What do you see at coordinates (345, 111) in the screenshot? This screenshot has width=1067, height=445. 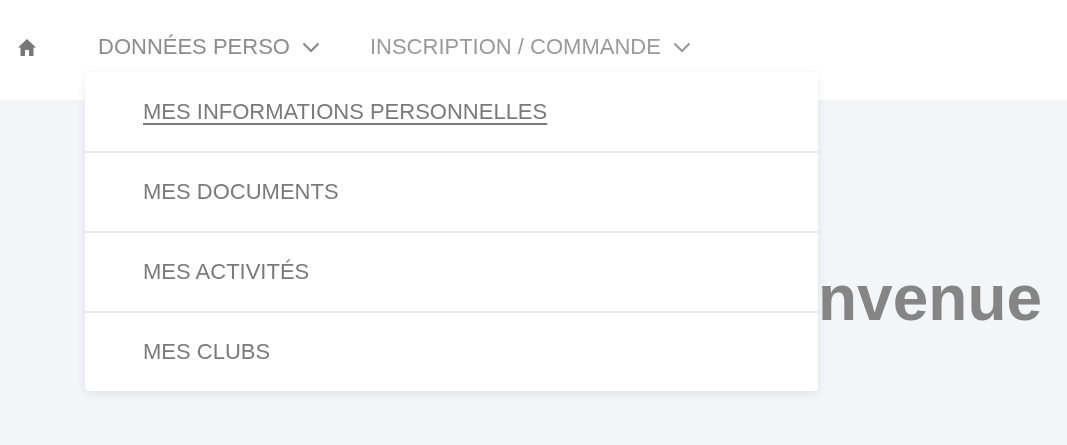 I see `menu-item: MES INFORMATIONS PERSONNELLES` at bounding box center [345, 111].